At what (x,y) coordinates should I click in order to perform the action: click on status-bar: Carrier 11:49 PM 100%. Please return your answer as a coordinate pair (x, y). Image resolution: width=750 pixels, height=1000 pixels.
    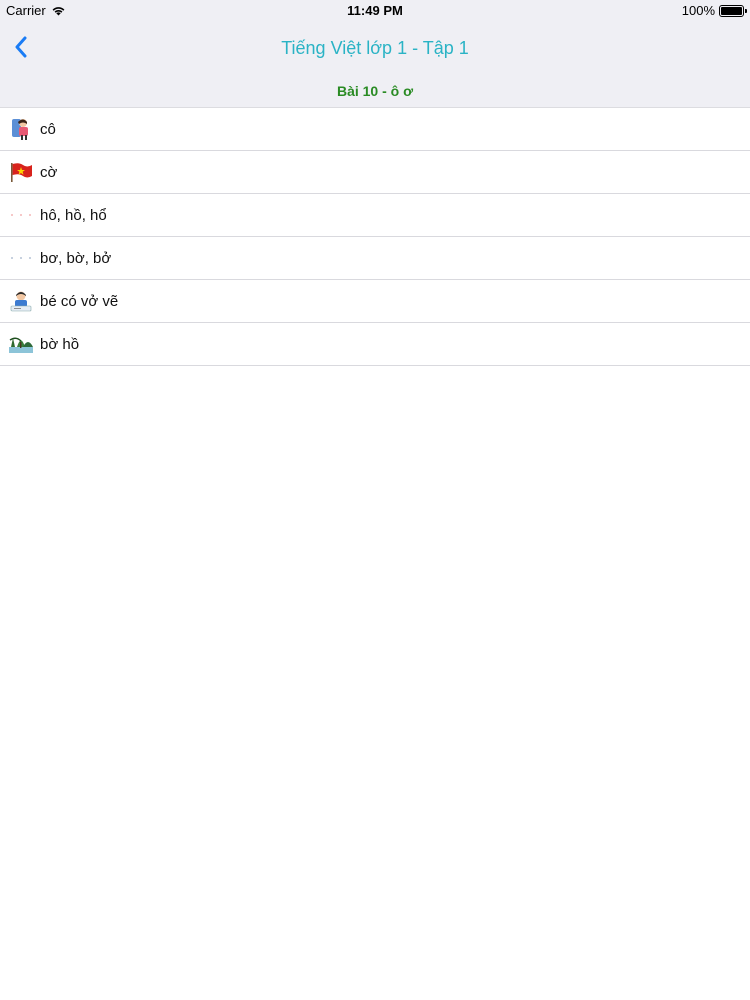
    Looking at the image, I should click on (375, 11).